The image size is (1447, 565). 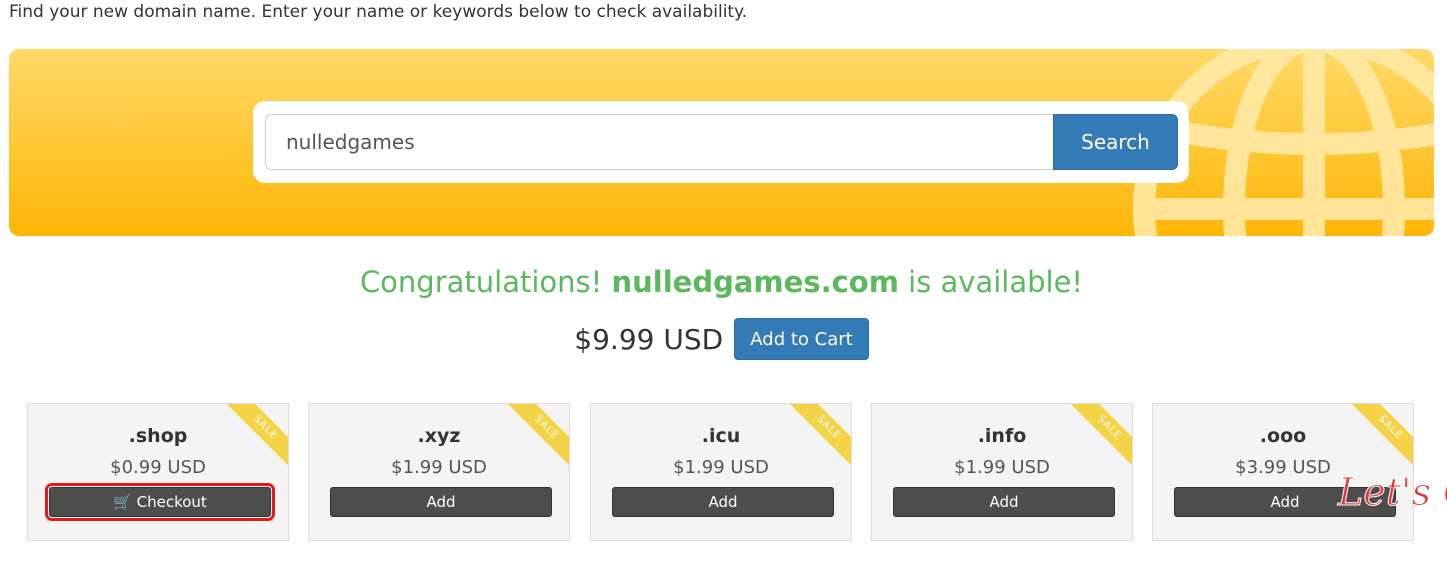 I want to click on search-box: Search, so click(x=721, y=142).